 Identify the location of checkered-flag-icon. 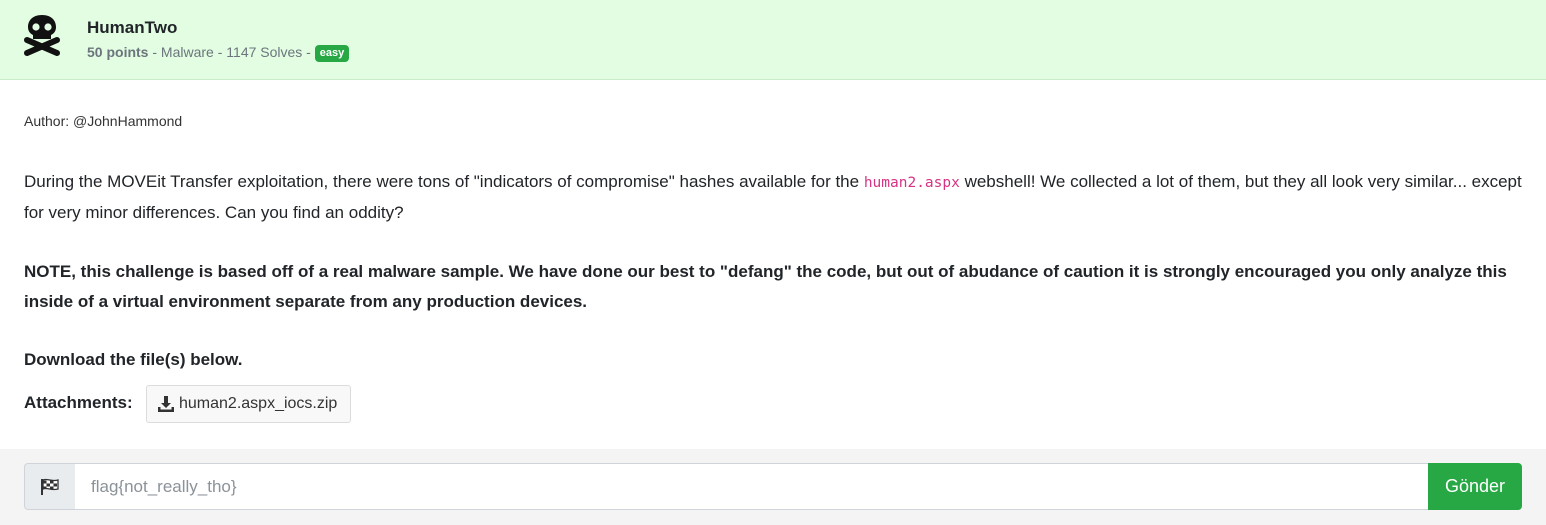
(50, 486).